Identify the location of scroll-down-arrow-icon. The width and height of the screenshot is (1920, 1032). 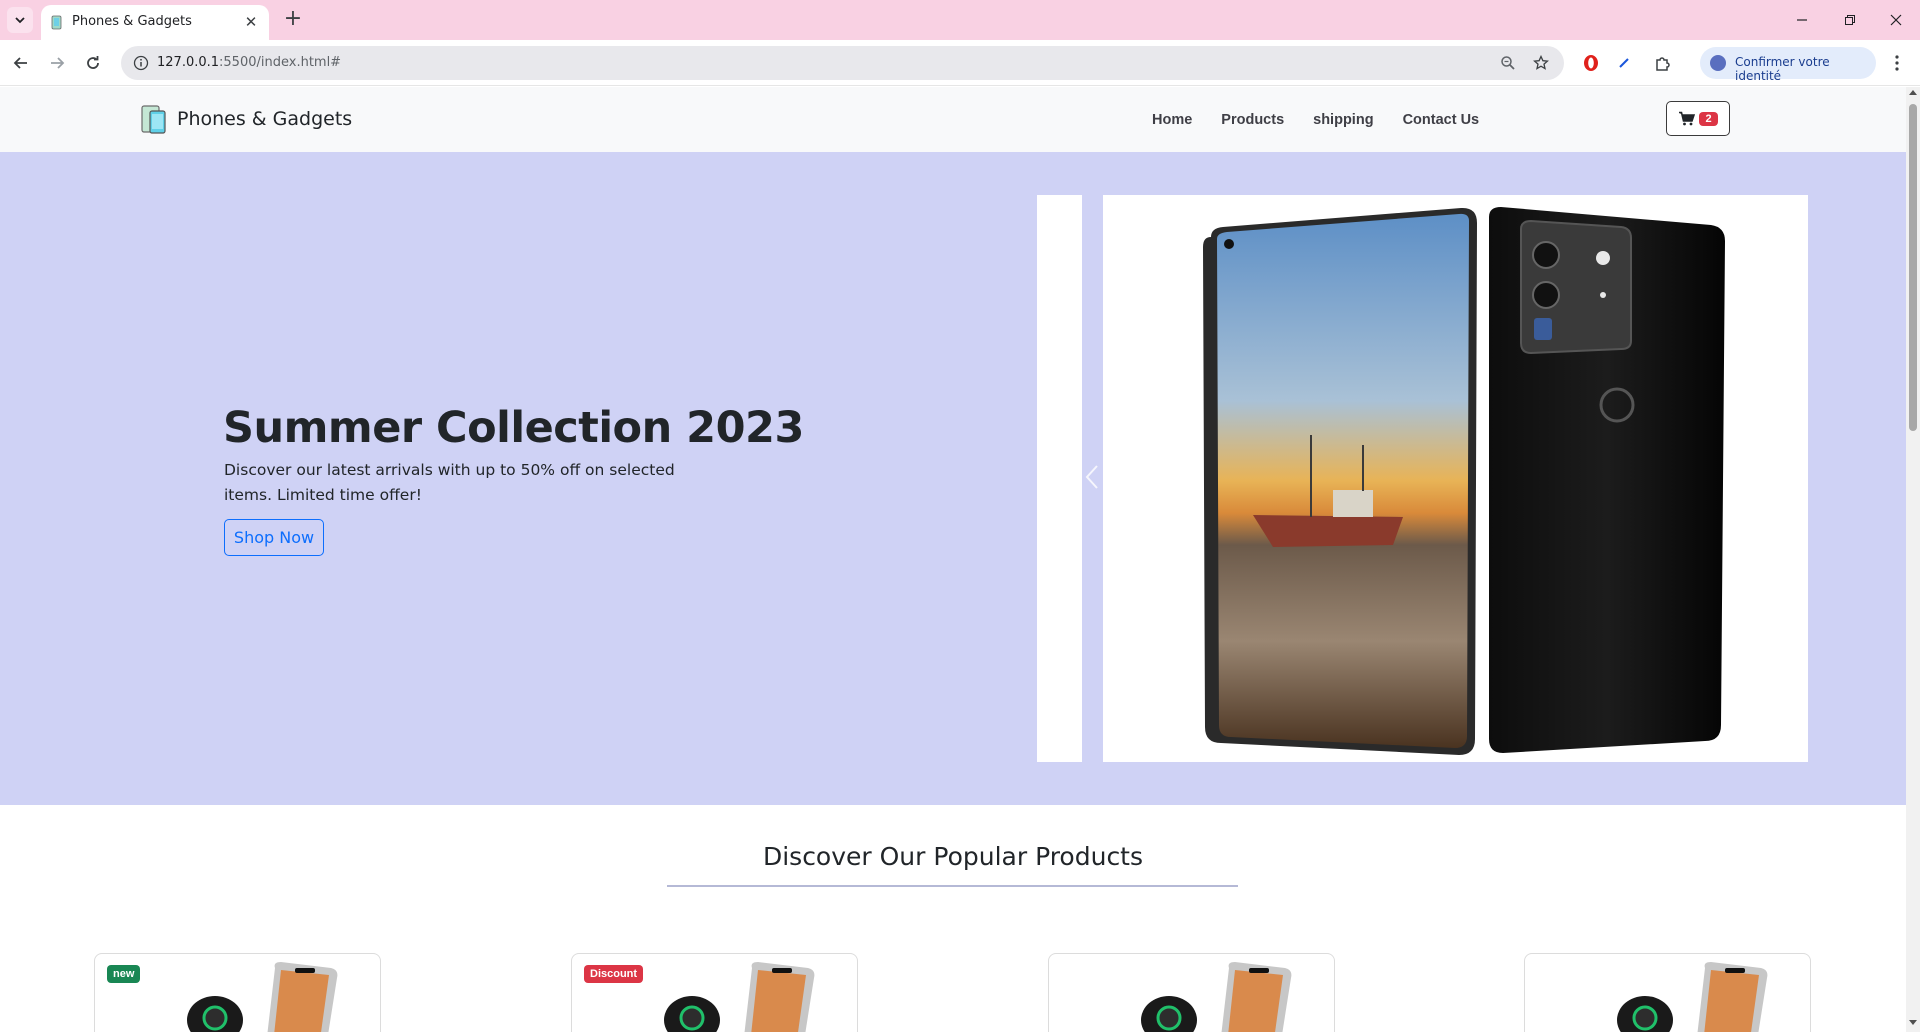
(1913, 1022).